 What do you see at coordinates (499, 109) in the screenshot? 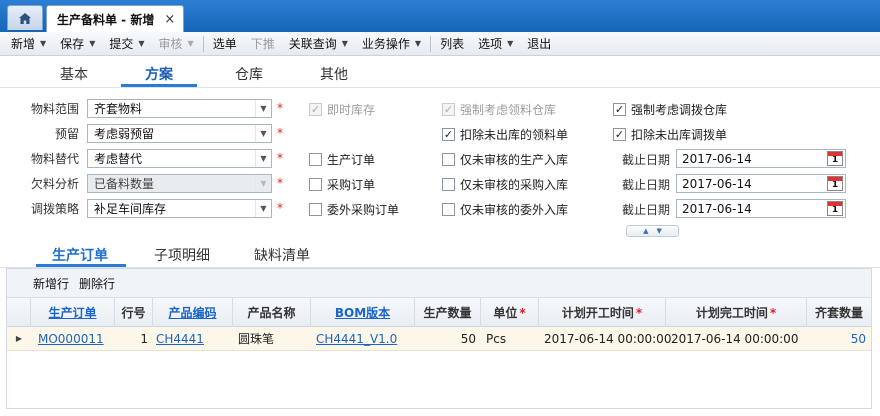
I see `checkbox-force-pick-warehouse: ✓ 强制考虑领料仓库` at bounding box center [499, 109].